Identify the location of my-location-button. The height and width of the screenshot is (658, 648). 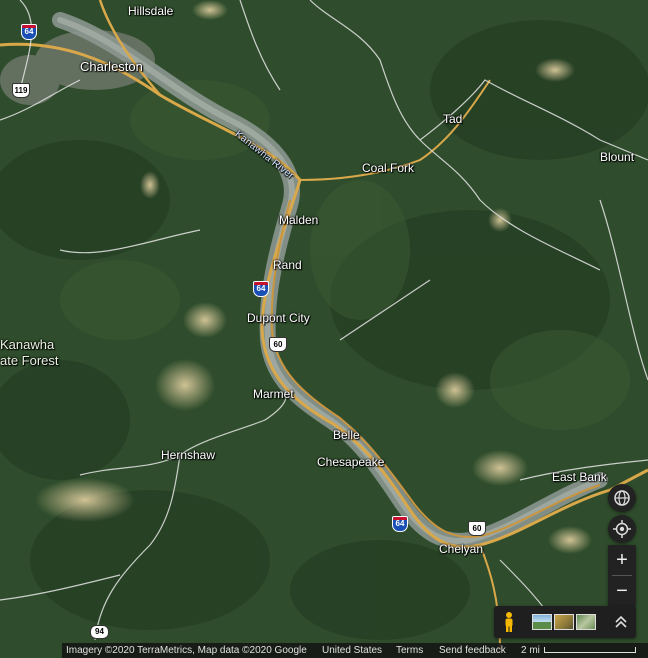
(622, 529).